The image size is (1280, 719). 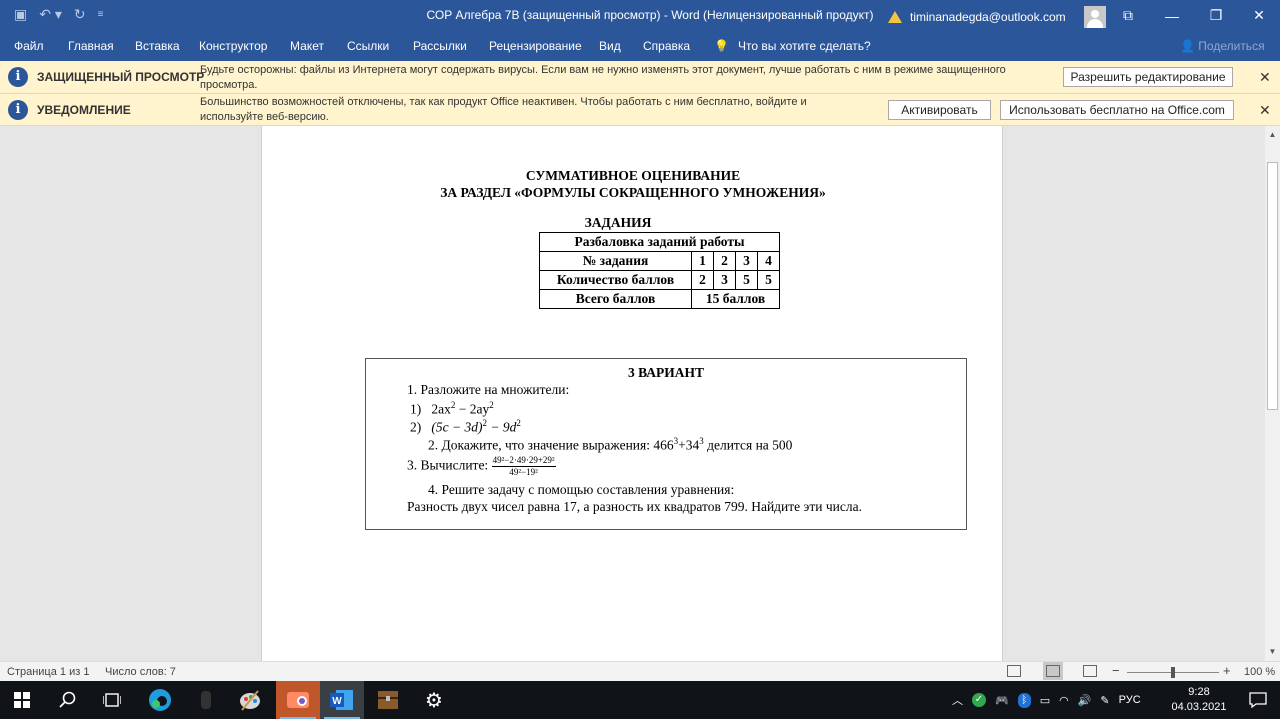 What do you see at coordinates (1272, 134) in the screenshot?
I see `scroll-up-icon: ▲` at bounding box center [1272, 134].